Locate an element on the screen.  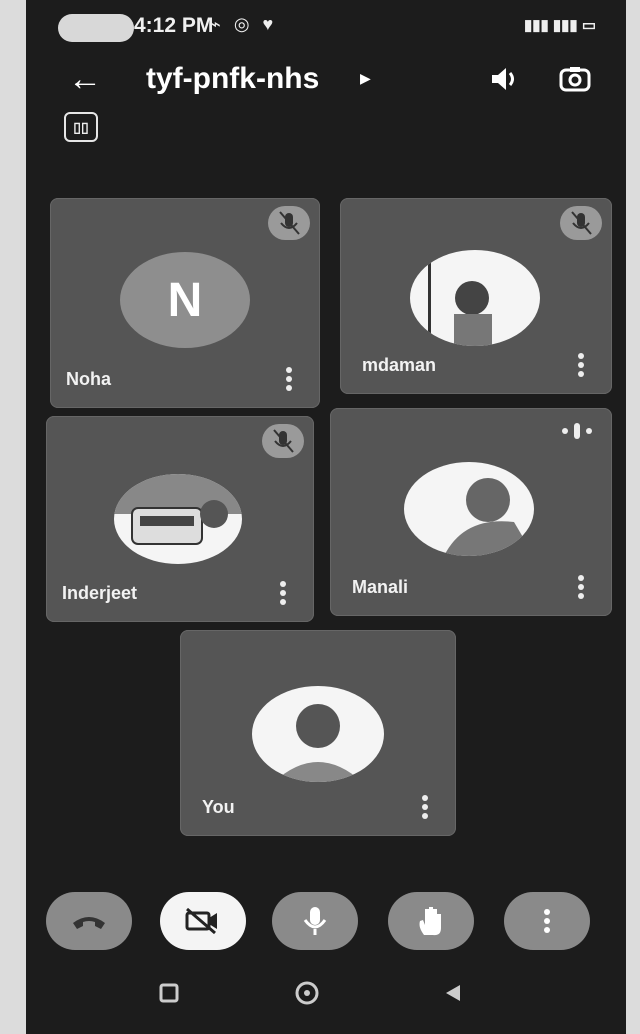
self-view-tile: You is located at coordinates (318, 733).